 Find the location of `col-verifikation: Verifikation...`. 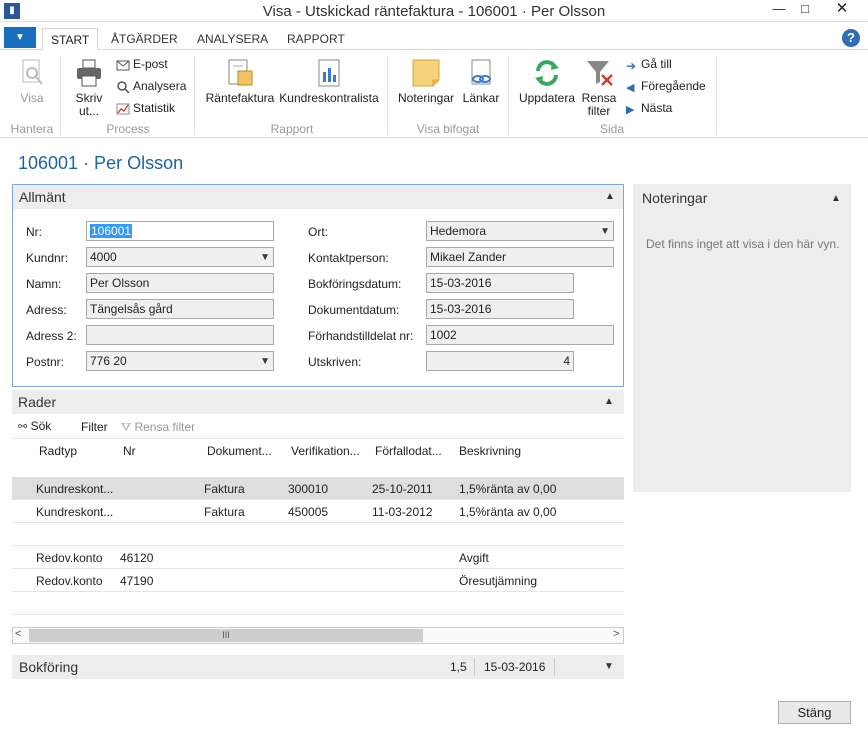

col-verifikation: Verifikation... is located at coordinates (325, 451).